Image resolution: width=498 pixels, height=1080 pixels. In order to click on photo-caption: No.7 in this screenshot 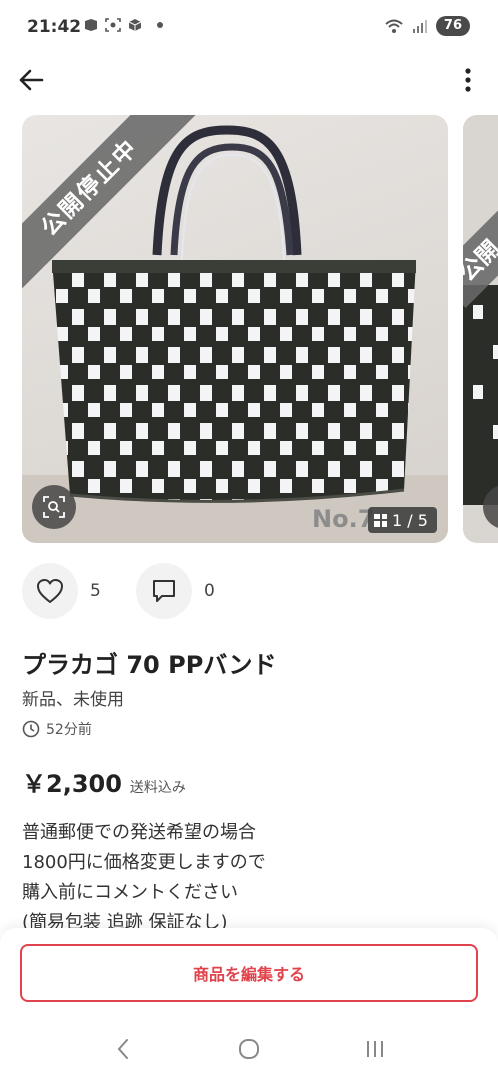, I will do `click(343, 519)`.